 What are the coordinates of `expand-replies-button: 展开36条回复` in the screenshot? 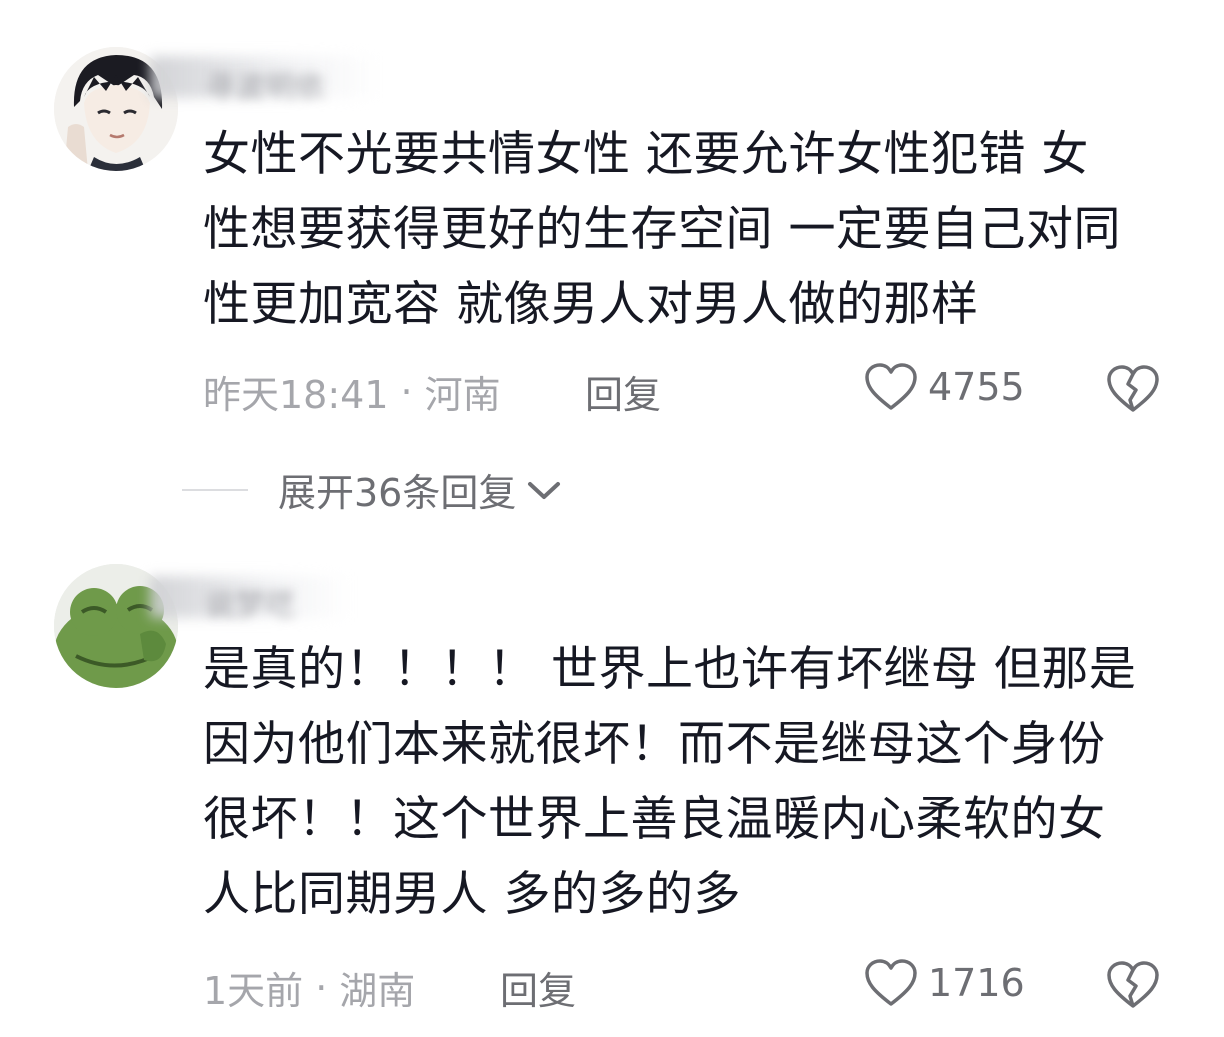 It's located at (372, 489).